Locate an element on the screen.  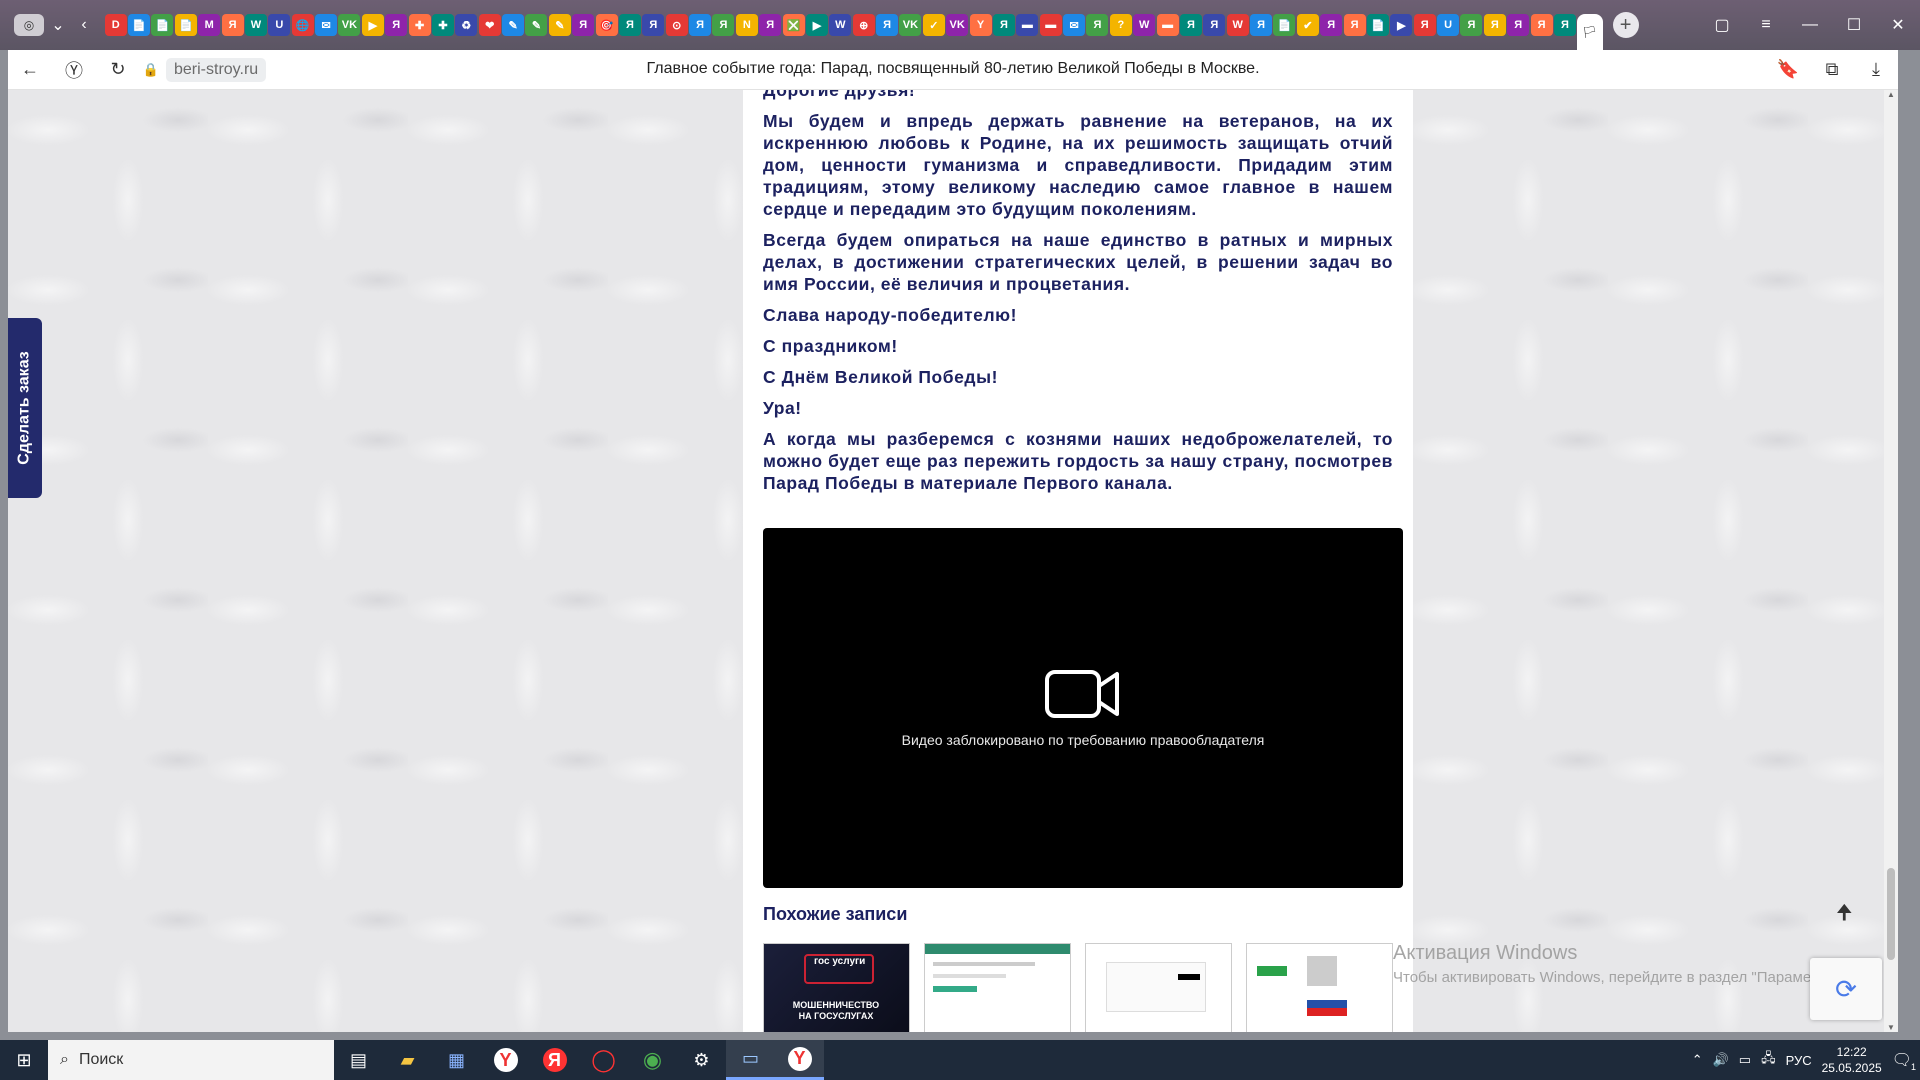
pinned-tab-icon: ❎ is located at coordinates (793, 25).